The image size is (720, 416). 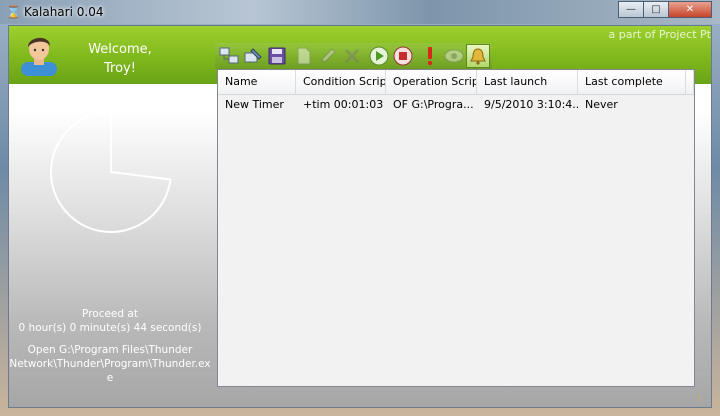 I want to click on open-action-line: Network\Thunder\Program\Thunder.ex, so click(x=110, y=364).